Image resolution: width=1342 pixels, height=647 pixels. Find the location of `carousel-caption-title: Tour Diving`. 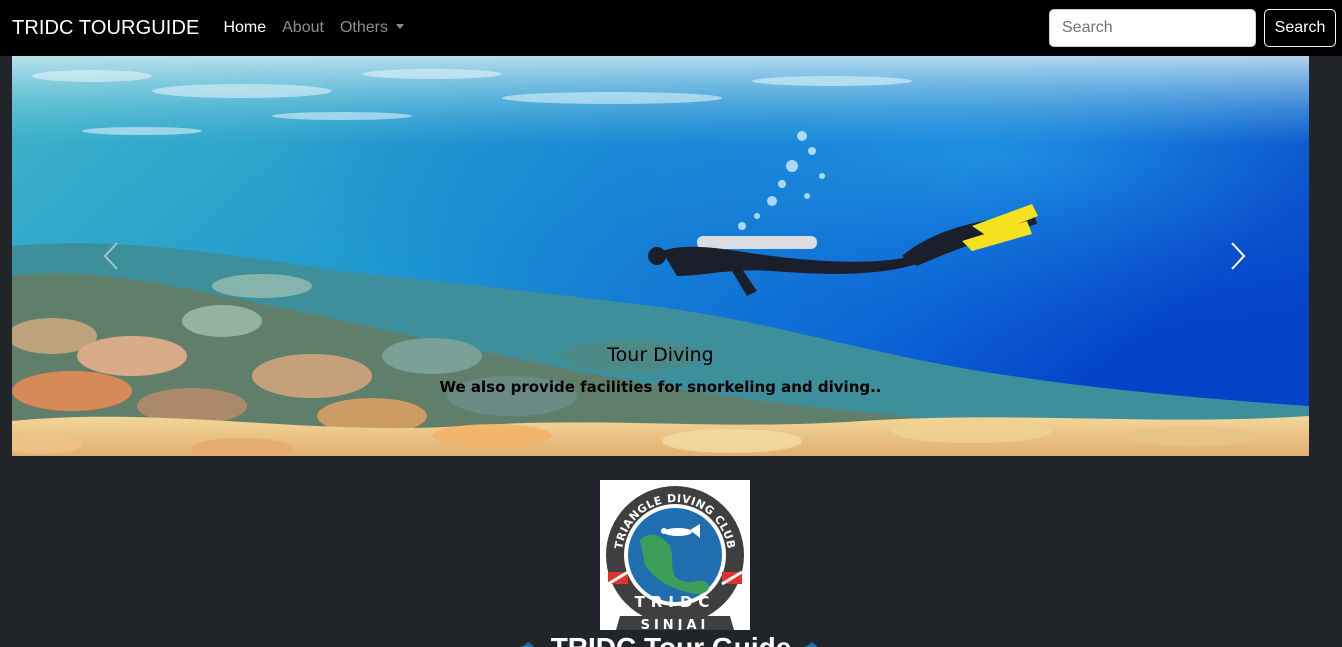

carousel-caption-title: Tour Diving is located at coordinates (660, 355).